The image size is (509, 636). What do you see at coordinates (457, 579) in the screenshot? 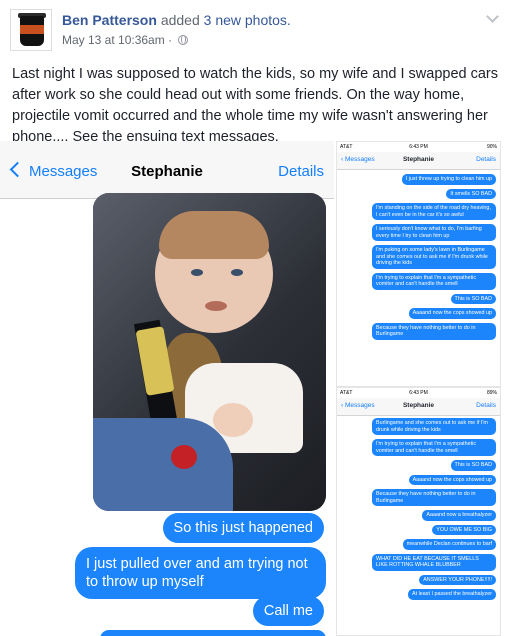
I see `message-bubble: ANSWER YOUR PHONE!!!!!` at bounding box center [457, 579].